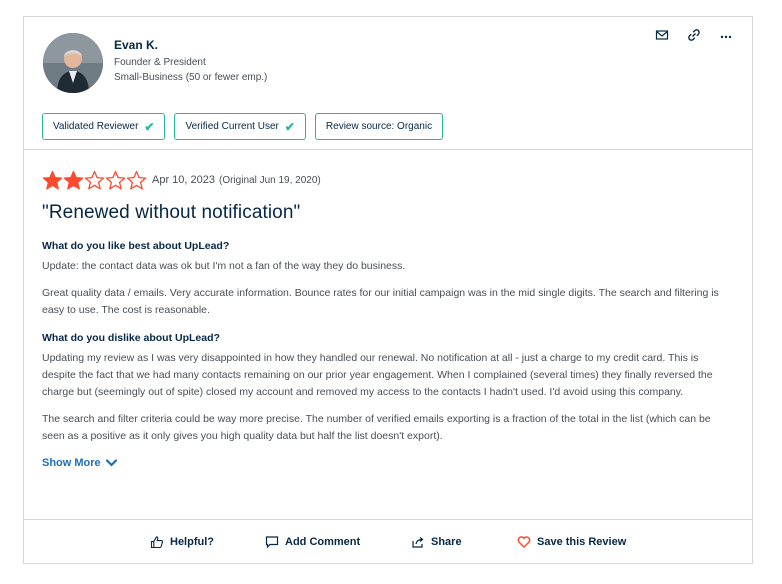 The width and height of the screenshot is (782, 584). What do you see at coordinates (662, 35) in the screenshot?
I see `mail-icon` at bounding box center [662, 35].